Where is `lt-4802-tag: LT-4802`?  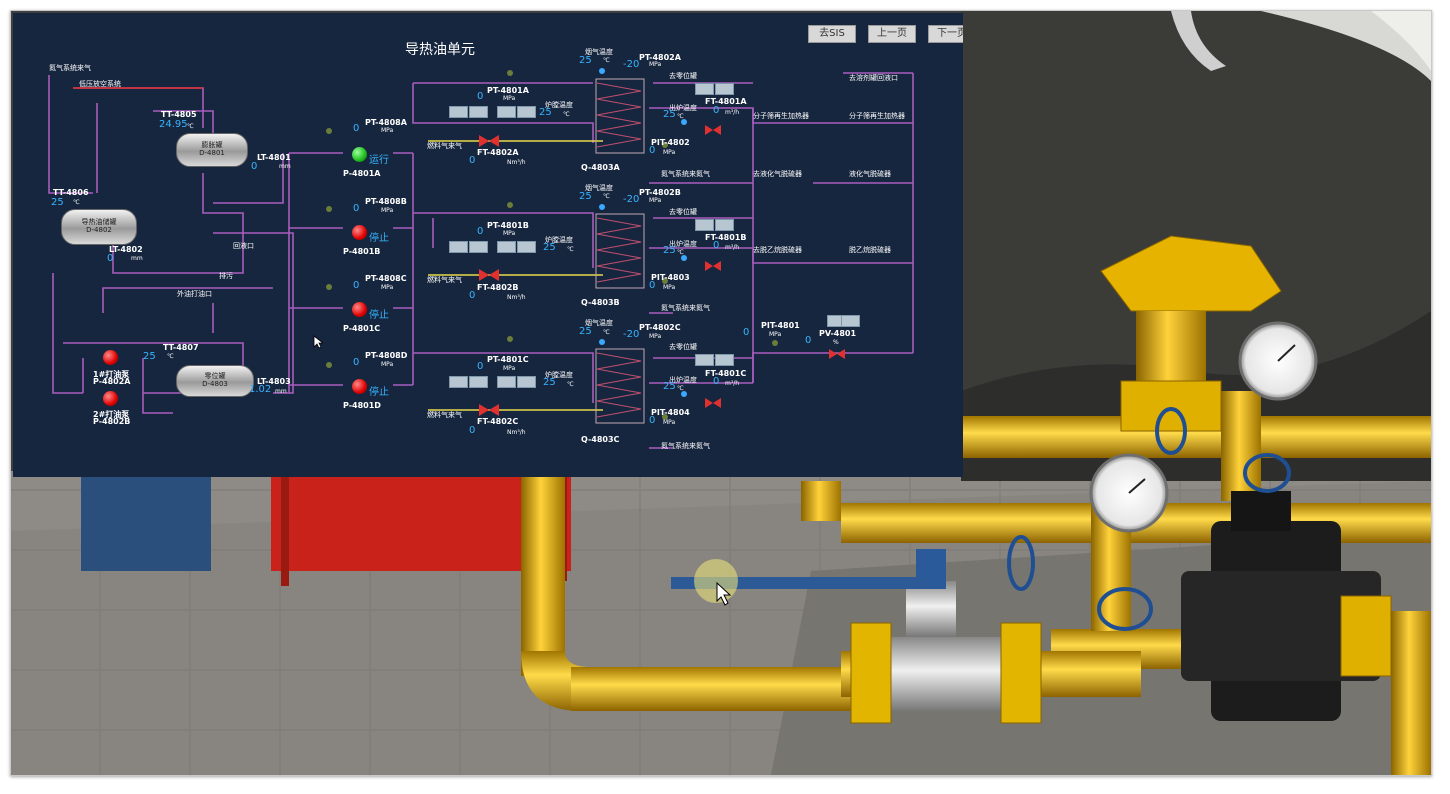
lt-4802-tag: LT-4802 is located at coordinates (126, 249).